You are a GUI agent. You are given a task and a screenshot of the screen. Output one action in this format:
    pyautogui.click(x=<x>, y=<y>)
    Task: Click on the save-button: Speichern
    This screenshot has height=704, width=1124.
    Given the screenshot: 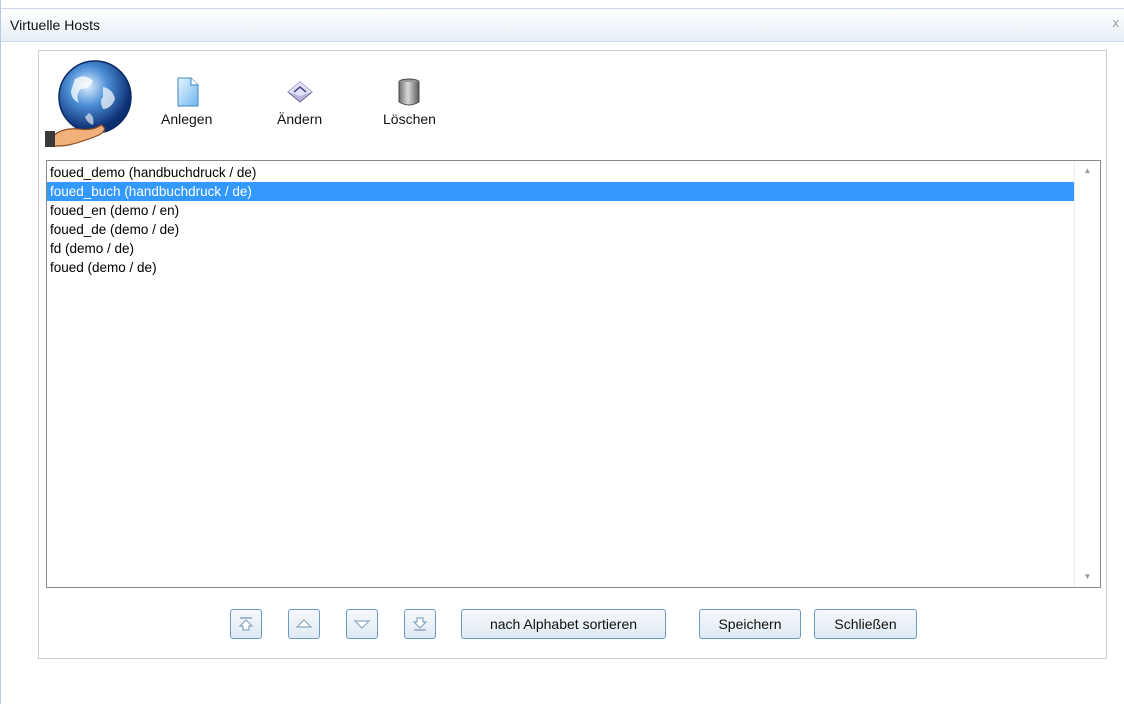 What is the action you would take?
    pyautogui.click(x=750, y=624)
    